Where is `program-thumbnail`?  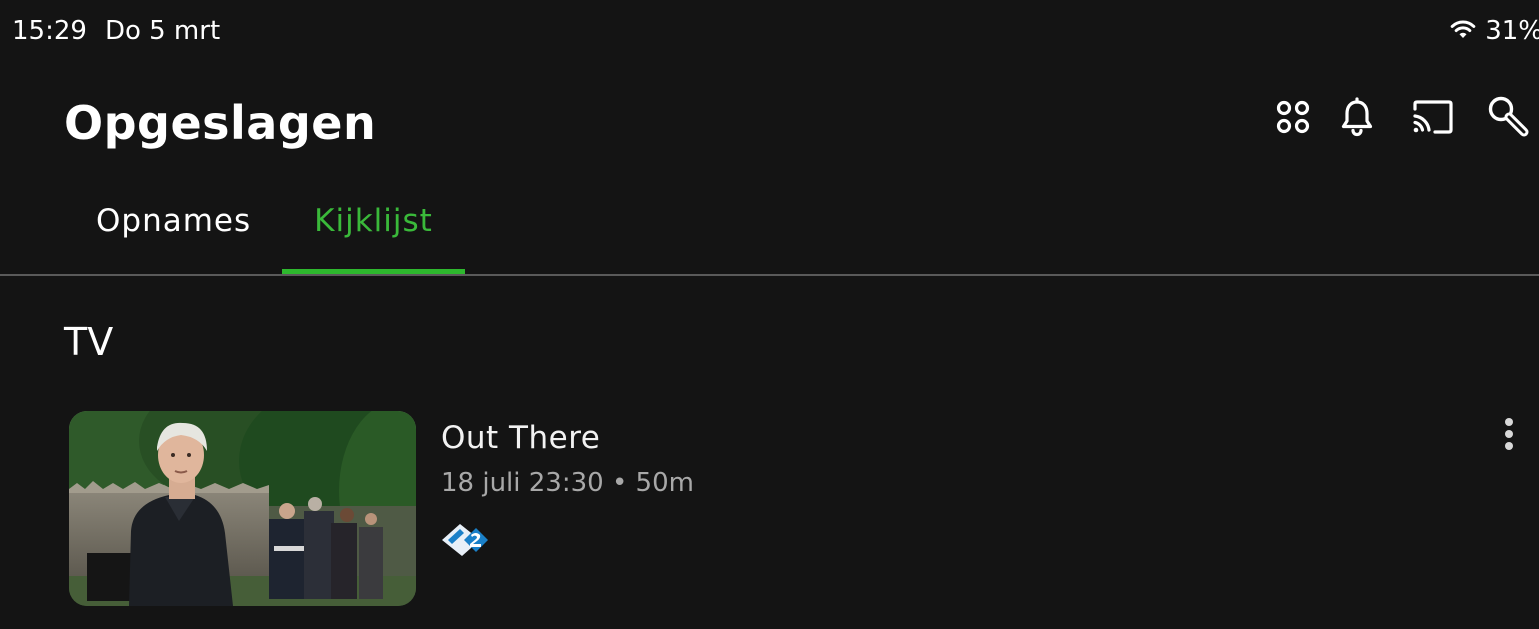
program-thumbnail is located at coordinates (242, 508).